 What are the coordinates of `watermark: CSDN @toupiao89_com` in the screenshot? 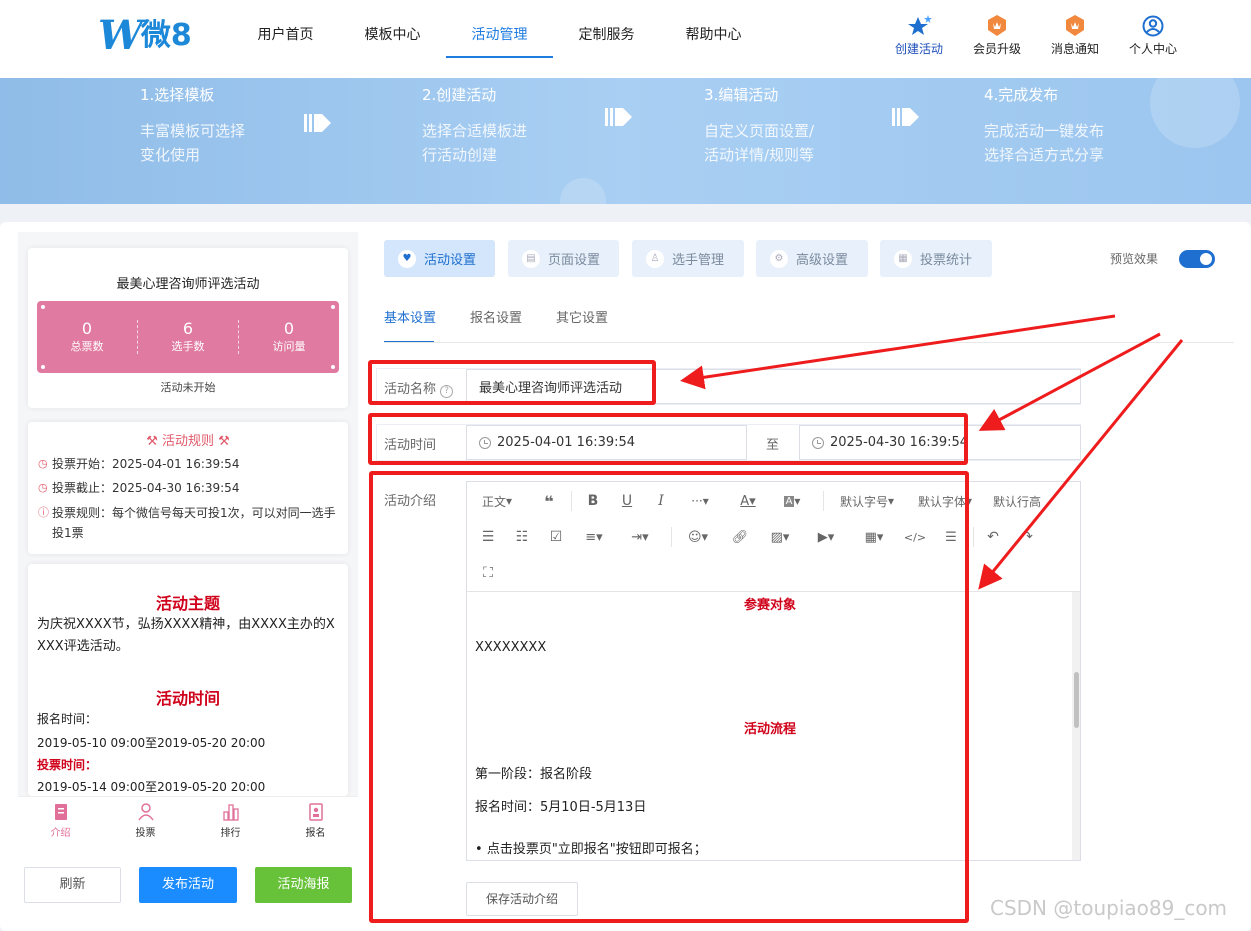 It's located at (1109, 908).